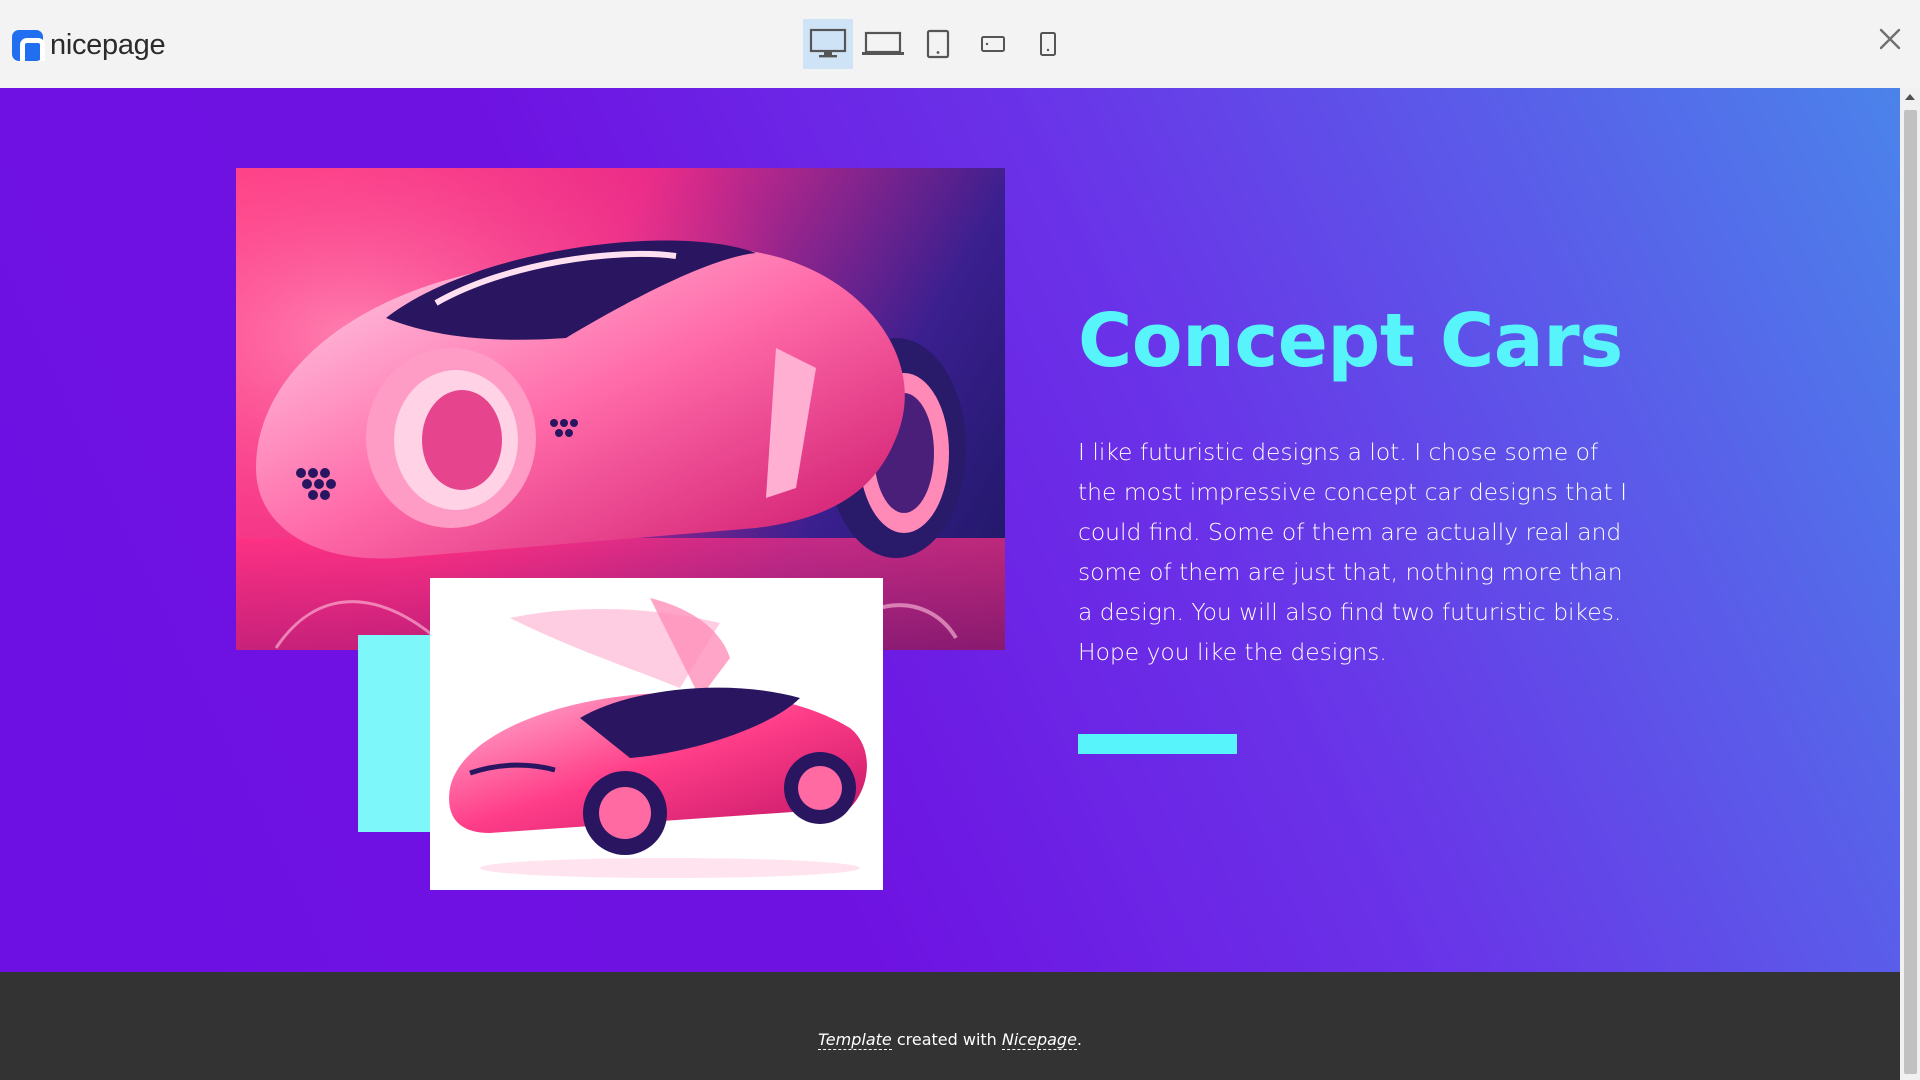 This screenshot has height=1080, width=1920. I want to click on footer: Template created with Nicepage., so click(950, 1026).